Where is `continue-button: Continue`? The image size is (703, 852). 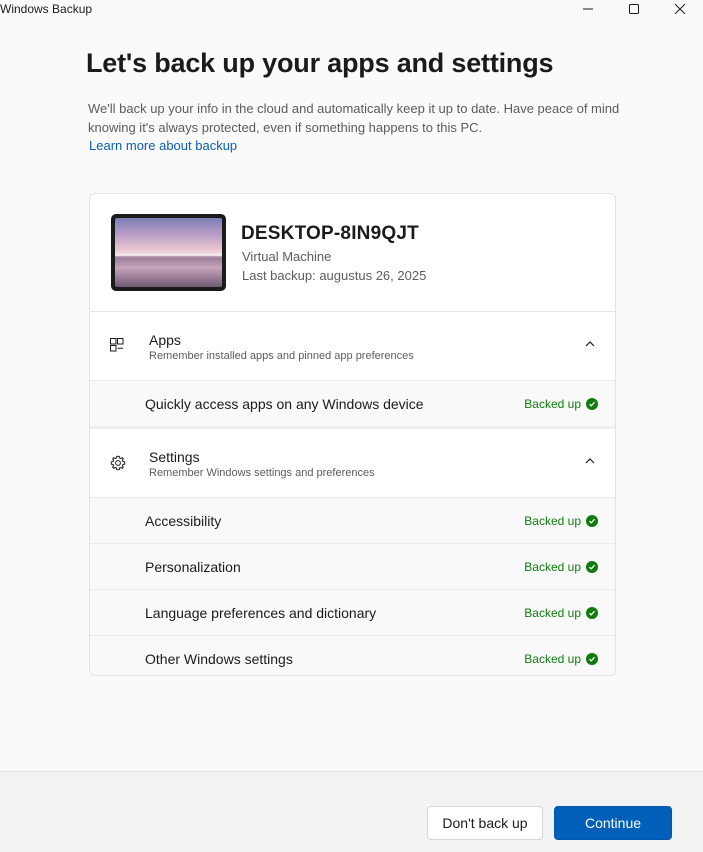 continue-button: Continue is located at coordinates (613, 823).